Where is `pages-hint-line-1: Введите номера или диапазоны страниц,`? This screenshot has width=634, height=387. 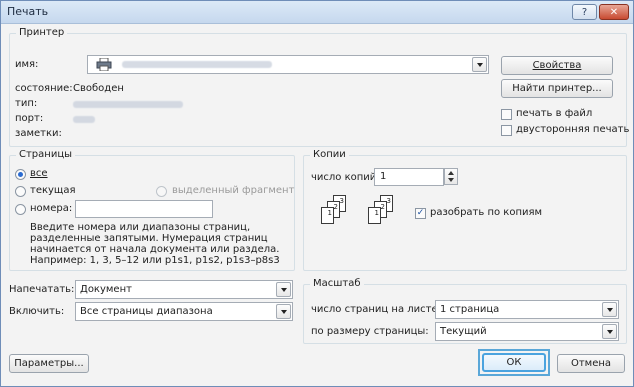
pages-hint-line-1: Введите номера или диапазоны страниц, is located at coordinates (140, 227).